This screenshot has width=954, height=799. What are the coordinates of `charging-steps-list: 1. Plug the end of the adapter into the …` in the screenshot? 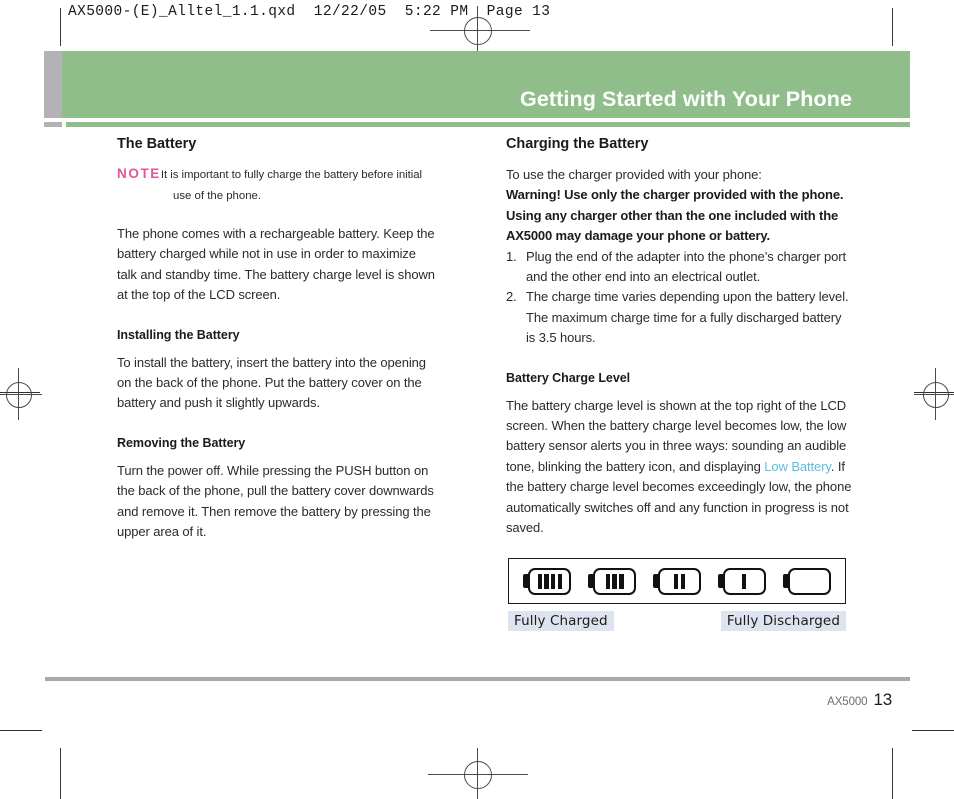 It's located at (680, 298).